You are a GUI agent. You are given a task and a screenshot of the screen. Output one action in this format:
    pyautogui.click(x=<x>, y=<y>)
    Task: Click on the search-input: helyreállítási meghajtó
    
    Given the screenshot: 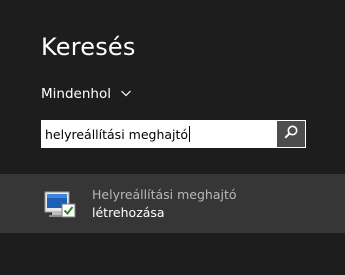 What is the action you would take?
    pyautogui.click(x=159, y=134)
    